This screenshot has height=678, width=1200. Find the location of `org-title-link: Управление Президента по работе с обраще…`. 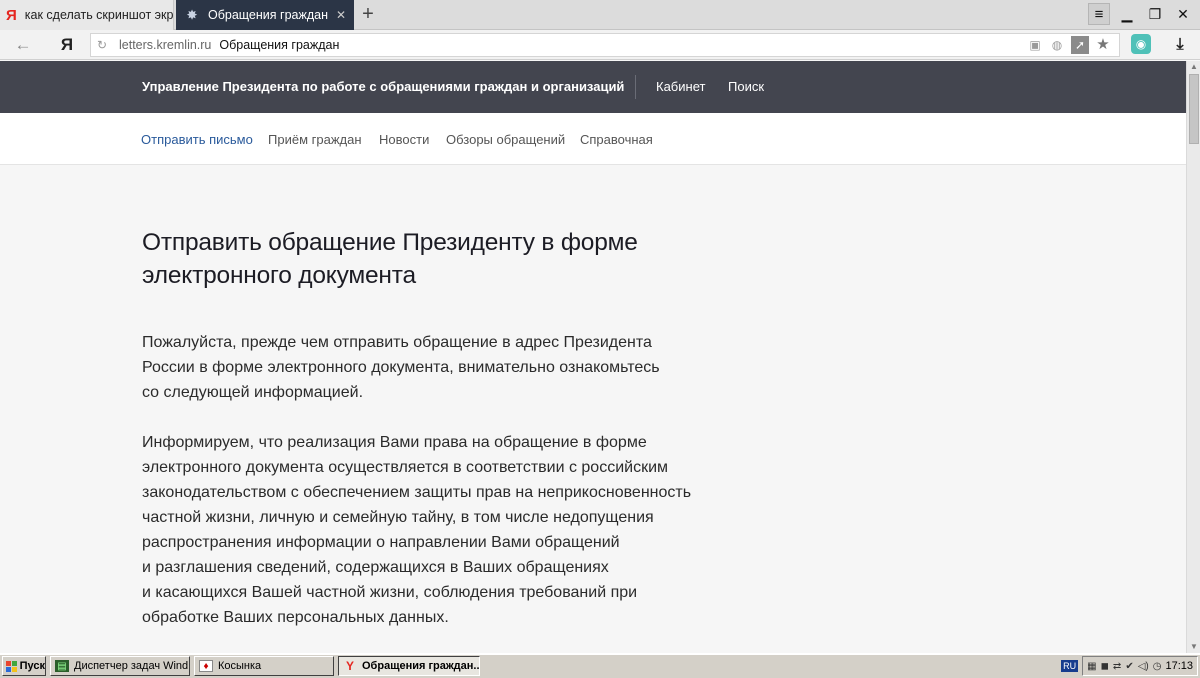

org-title-link: Управление Президента по работе с обраще… is located at coordinates (383, 86).